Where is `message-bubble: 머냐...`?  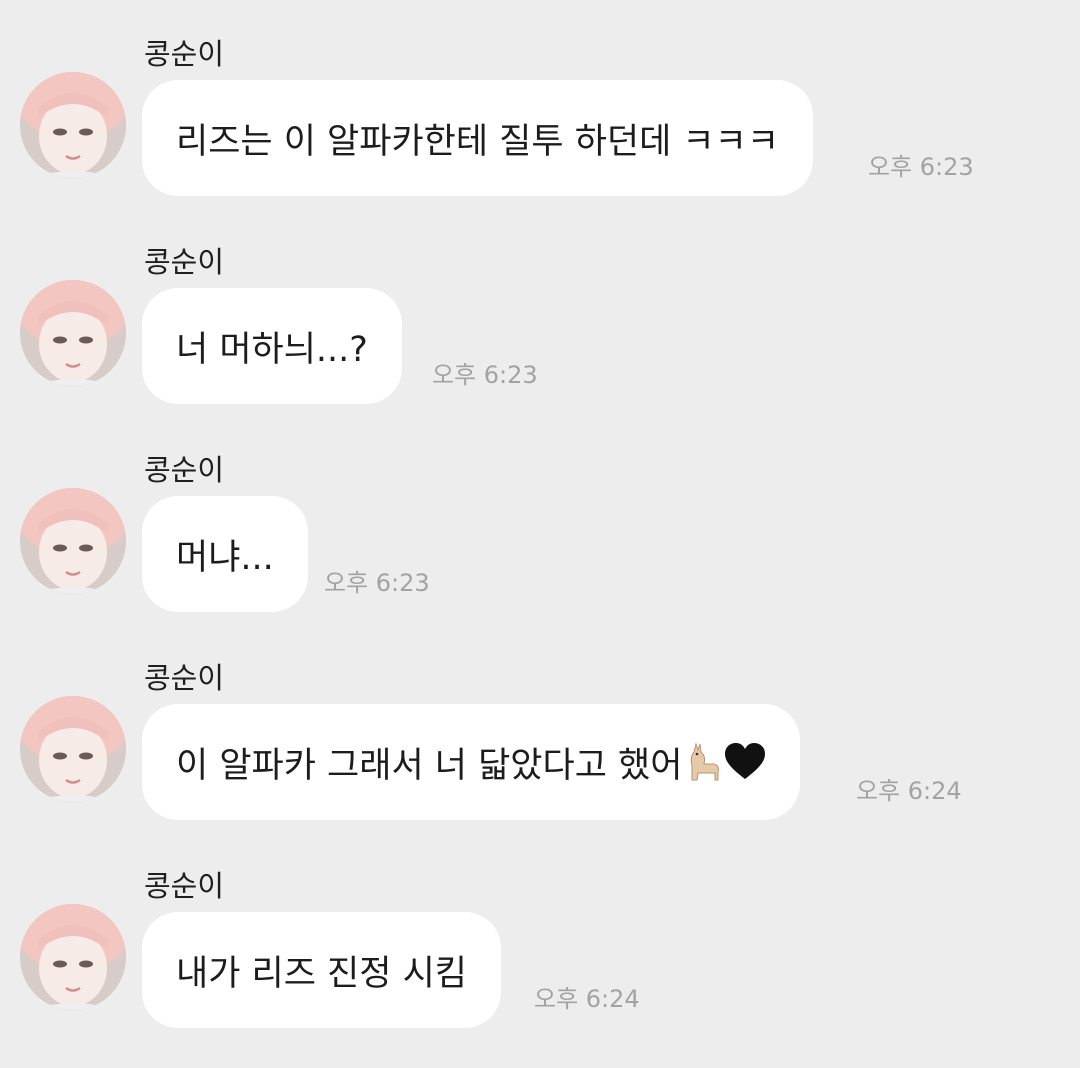 message-bubble: 머냐... is located at coordinates (225, 554).